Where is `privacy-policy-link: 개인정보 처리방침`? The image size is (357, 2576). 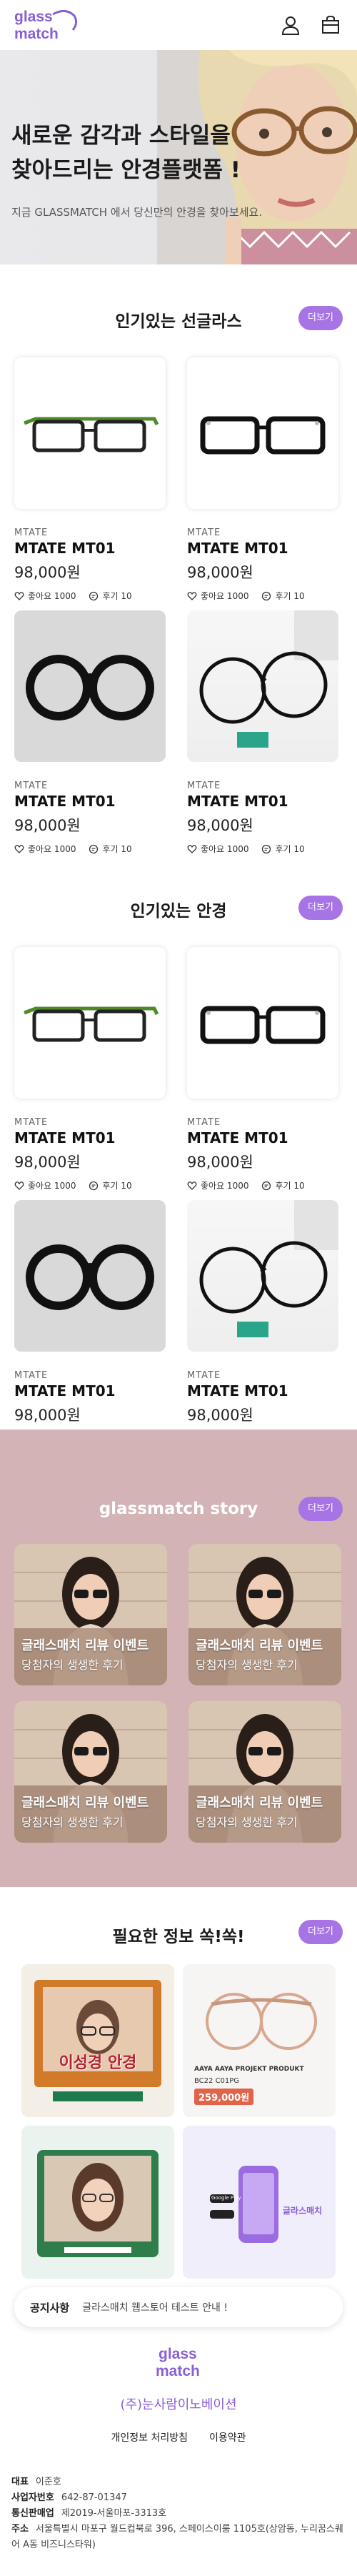 privacy-policy-link: 개인정보 처리방침 is located at coordinates (149, 2437).